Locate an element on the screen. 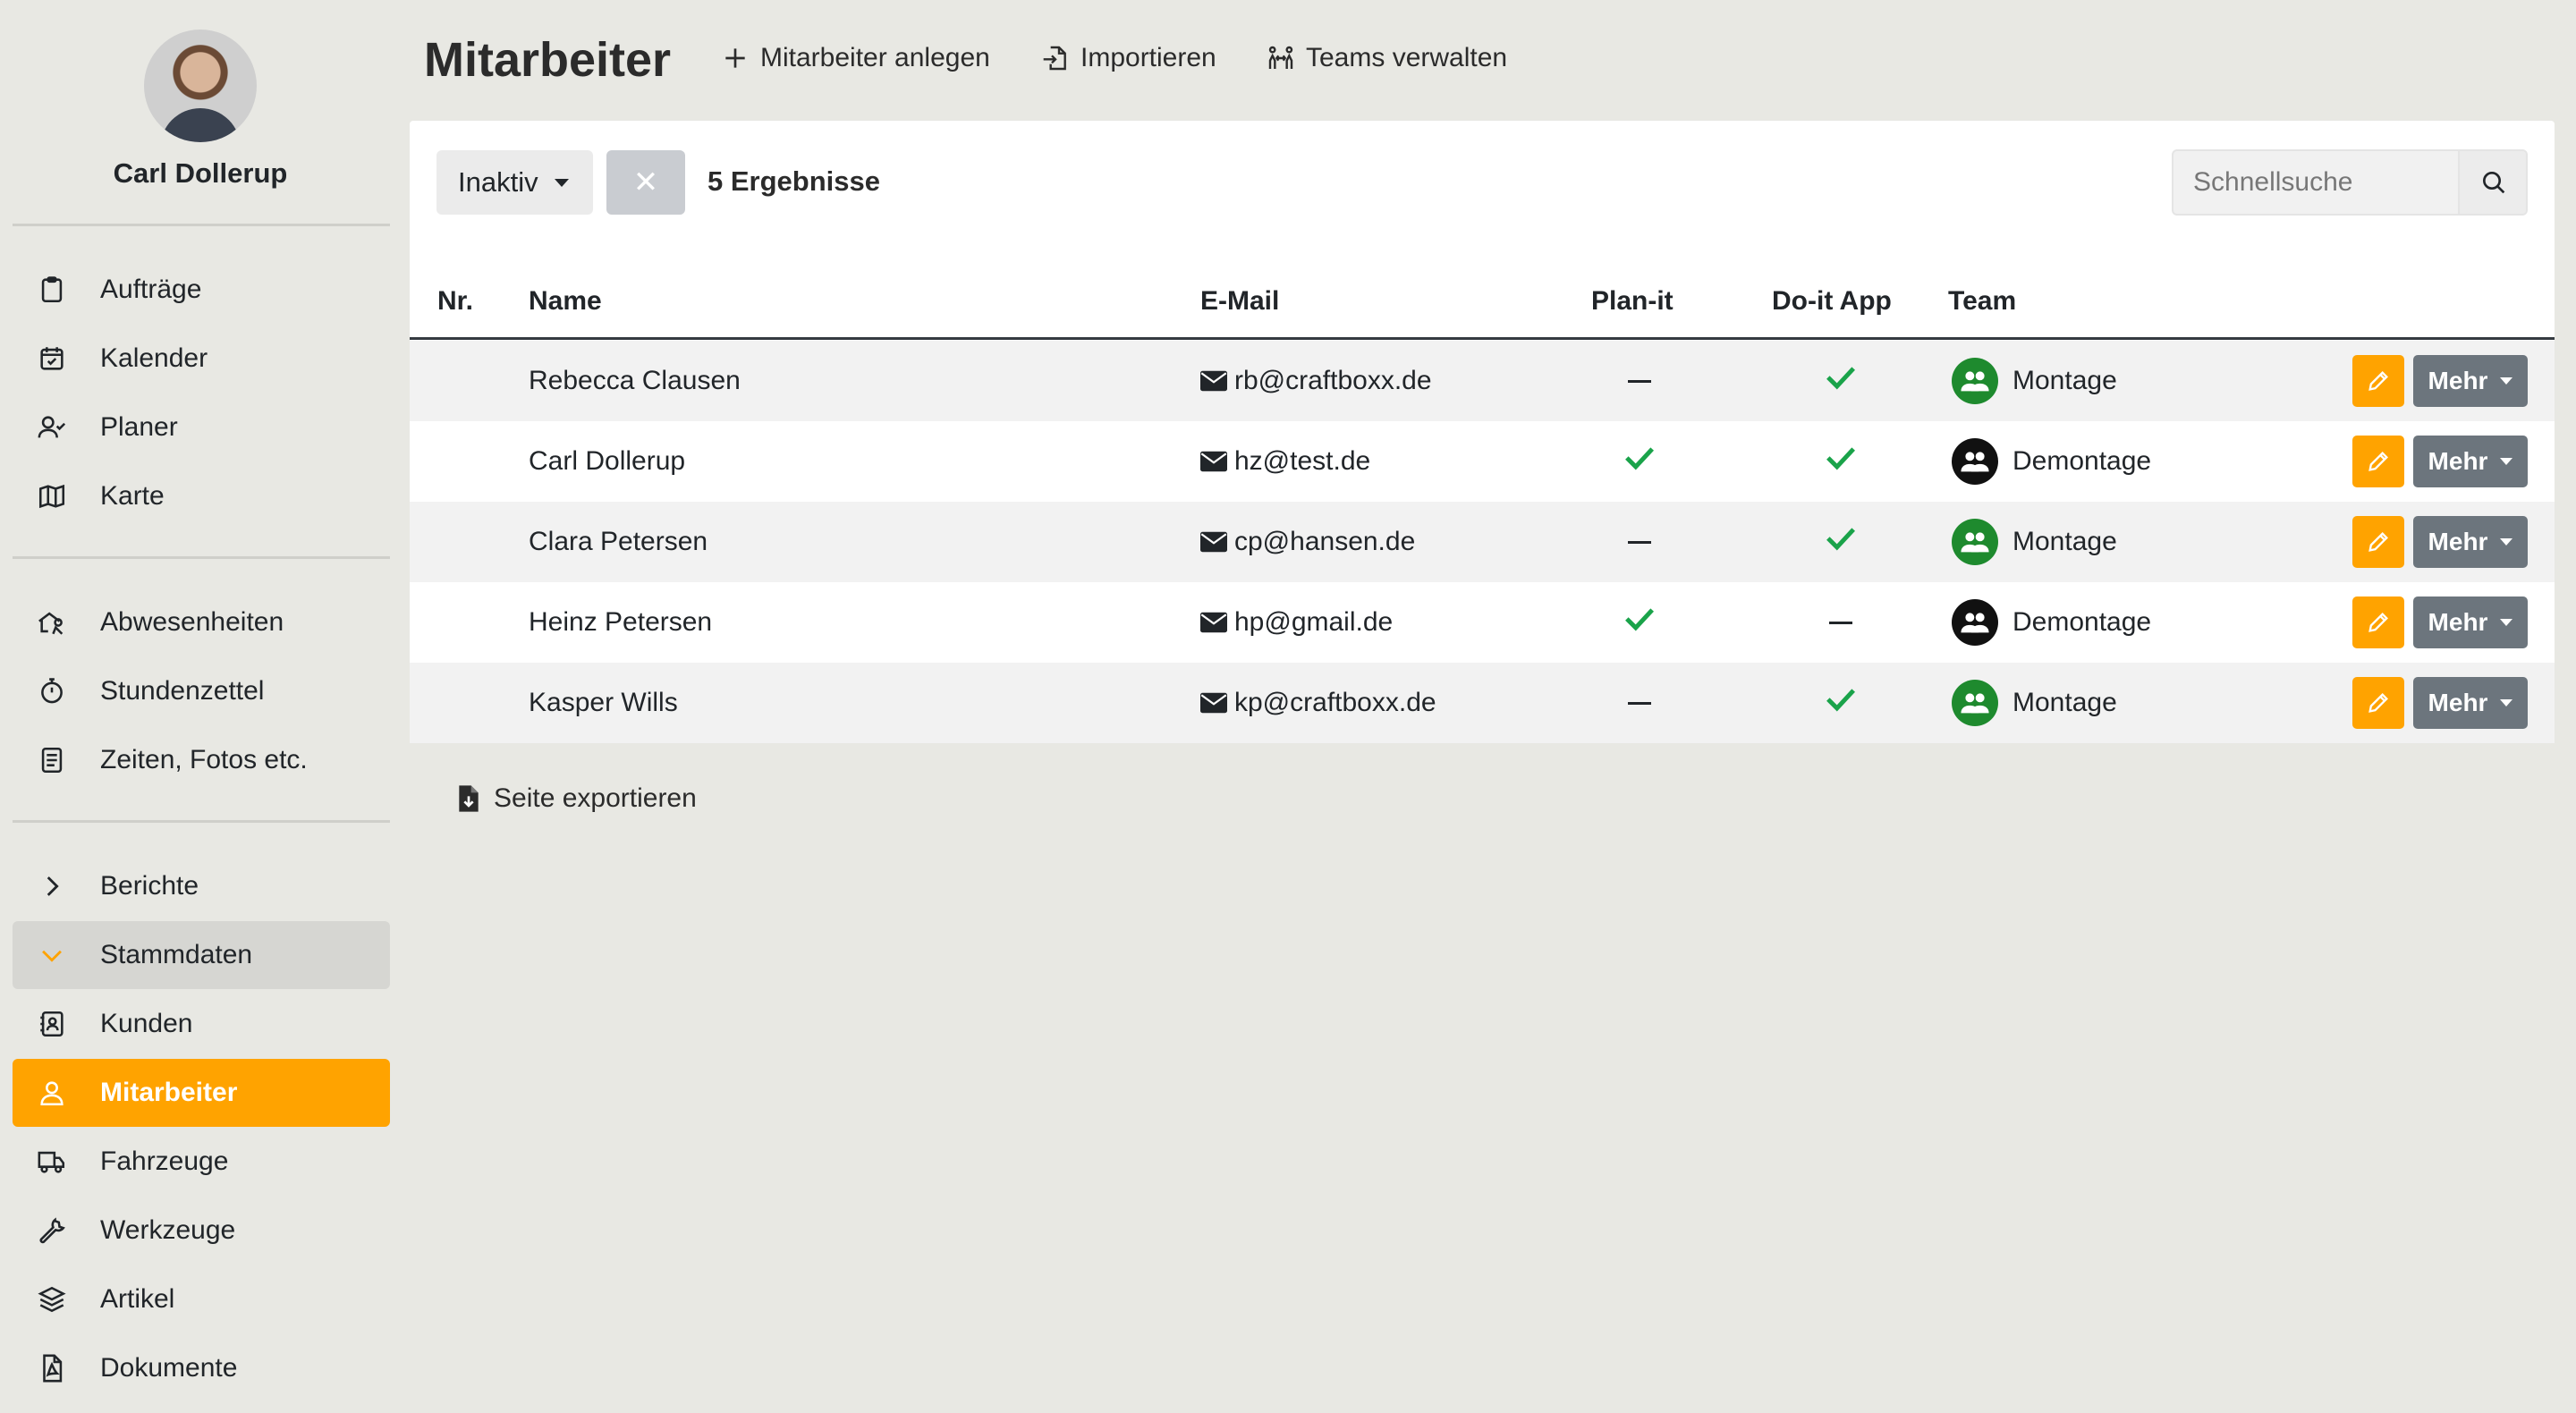 This screenshot has width=2576, height=1413. sidebar-item-stammdaten: Stammdaten is located at coordinates (201, 955).